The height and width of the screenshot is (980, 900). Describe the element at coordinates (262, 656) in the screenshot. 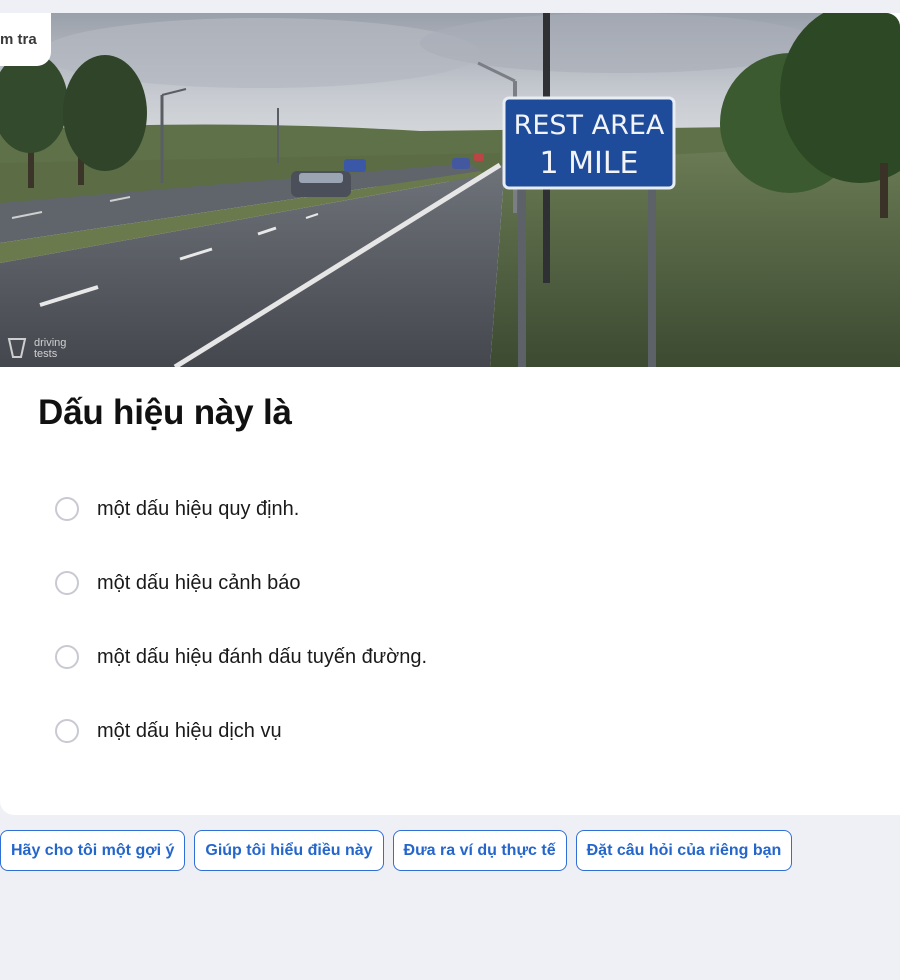

I see `answer-option-label: một dấu hiệu đánh dấu tuyến đường.` at that location.